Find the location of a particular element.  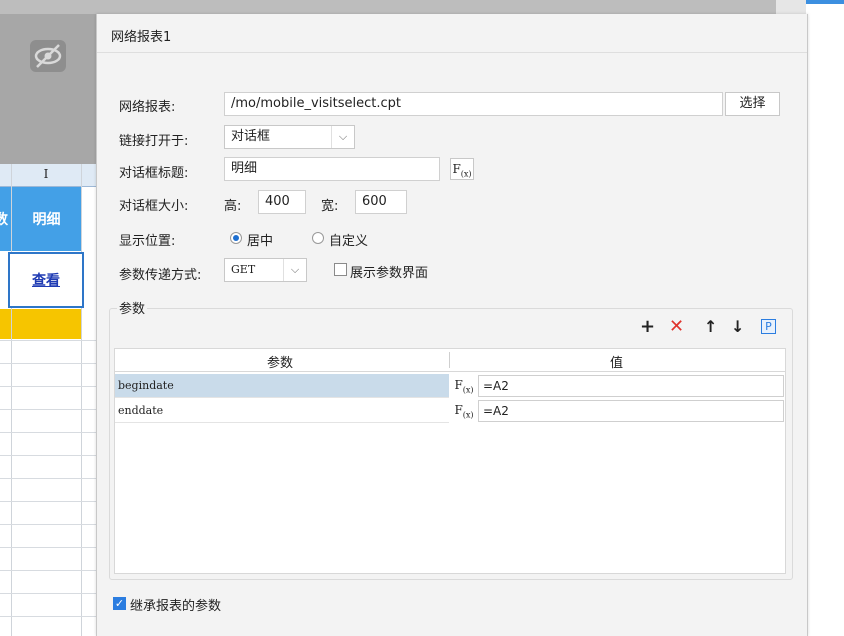

width-label: 宽: is located at coordinates (330, 206).